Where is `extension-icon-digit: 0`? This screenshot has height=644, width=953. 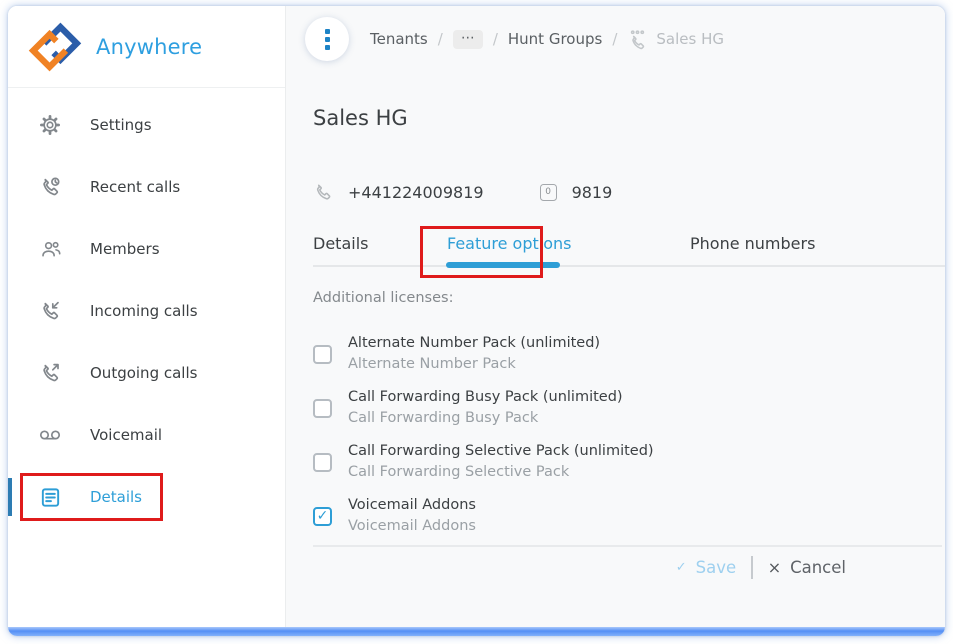
extension-icon-digit: 0 is located at coordinates (548, 192).